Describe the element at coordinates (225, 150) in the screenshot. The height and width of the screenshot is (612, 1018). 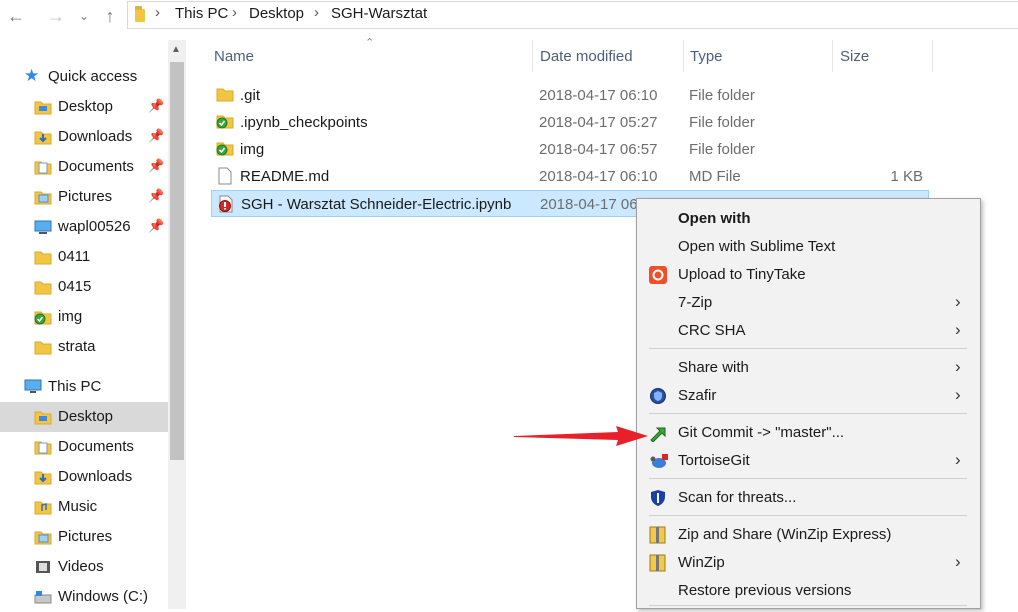
I see `git-folder-icon` at that location.